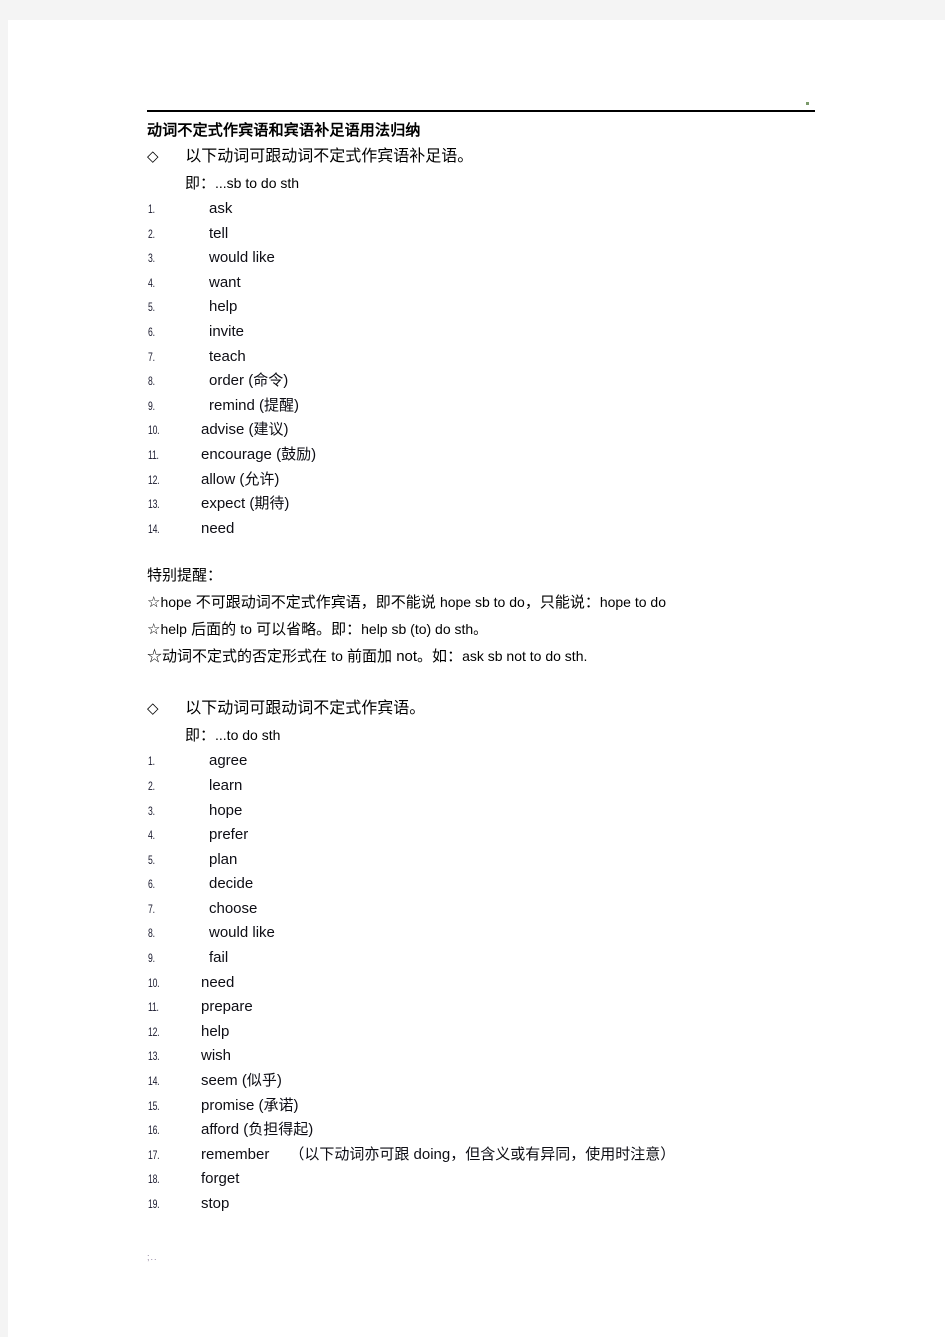 The image size is (945, 1337). I want to click on list-item-number: 19., so click(154, 1204).